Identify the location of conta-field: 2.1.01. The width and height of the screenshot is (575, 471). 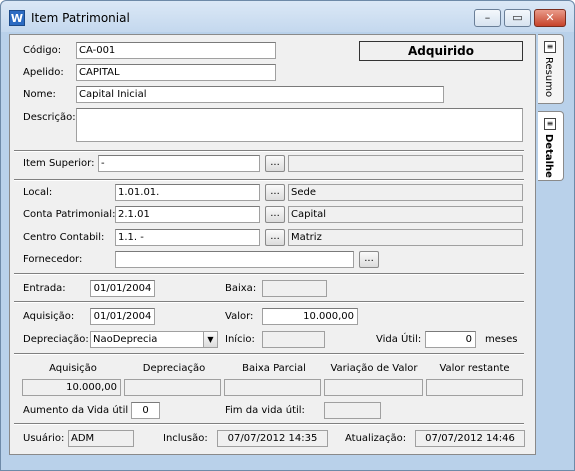
(187, 214).